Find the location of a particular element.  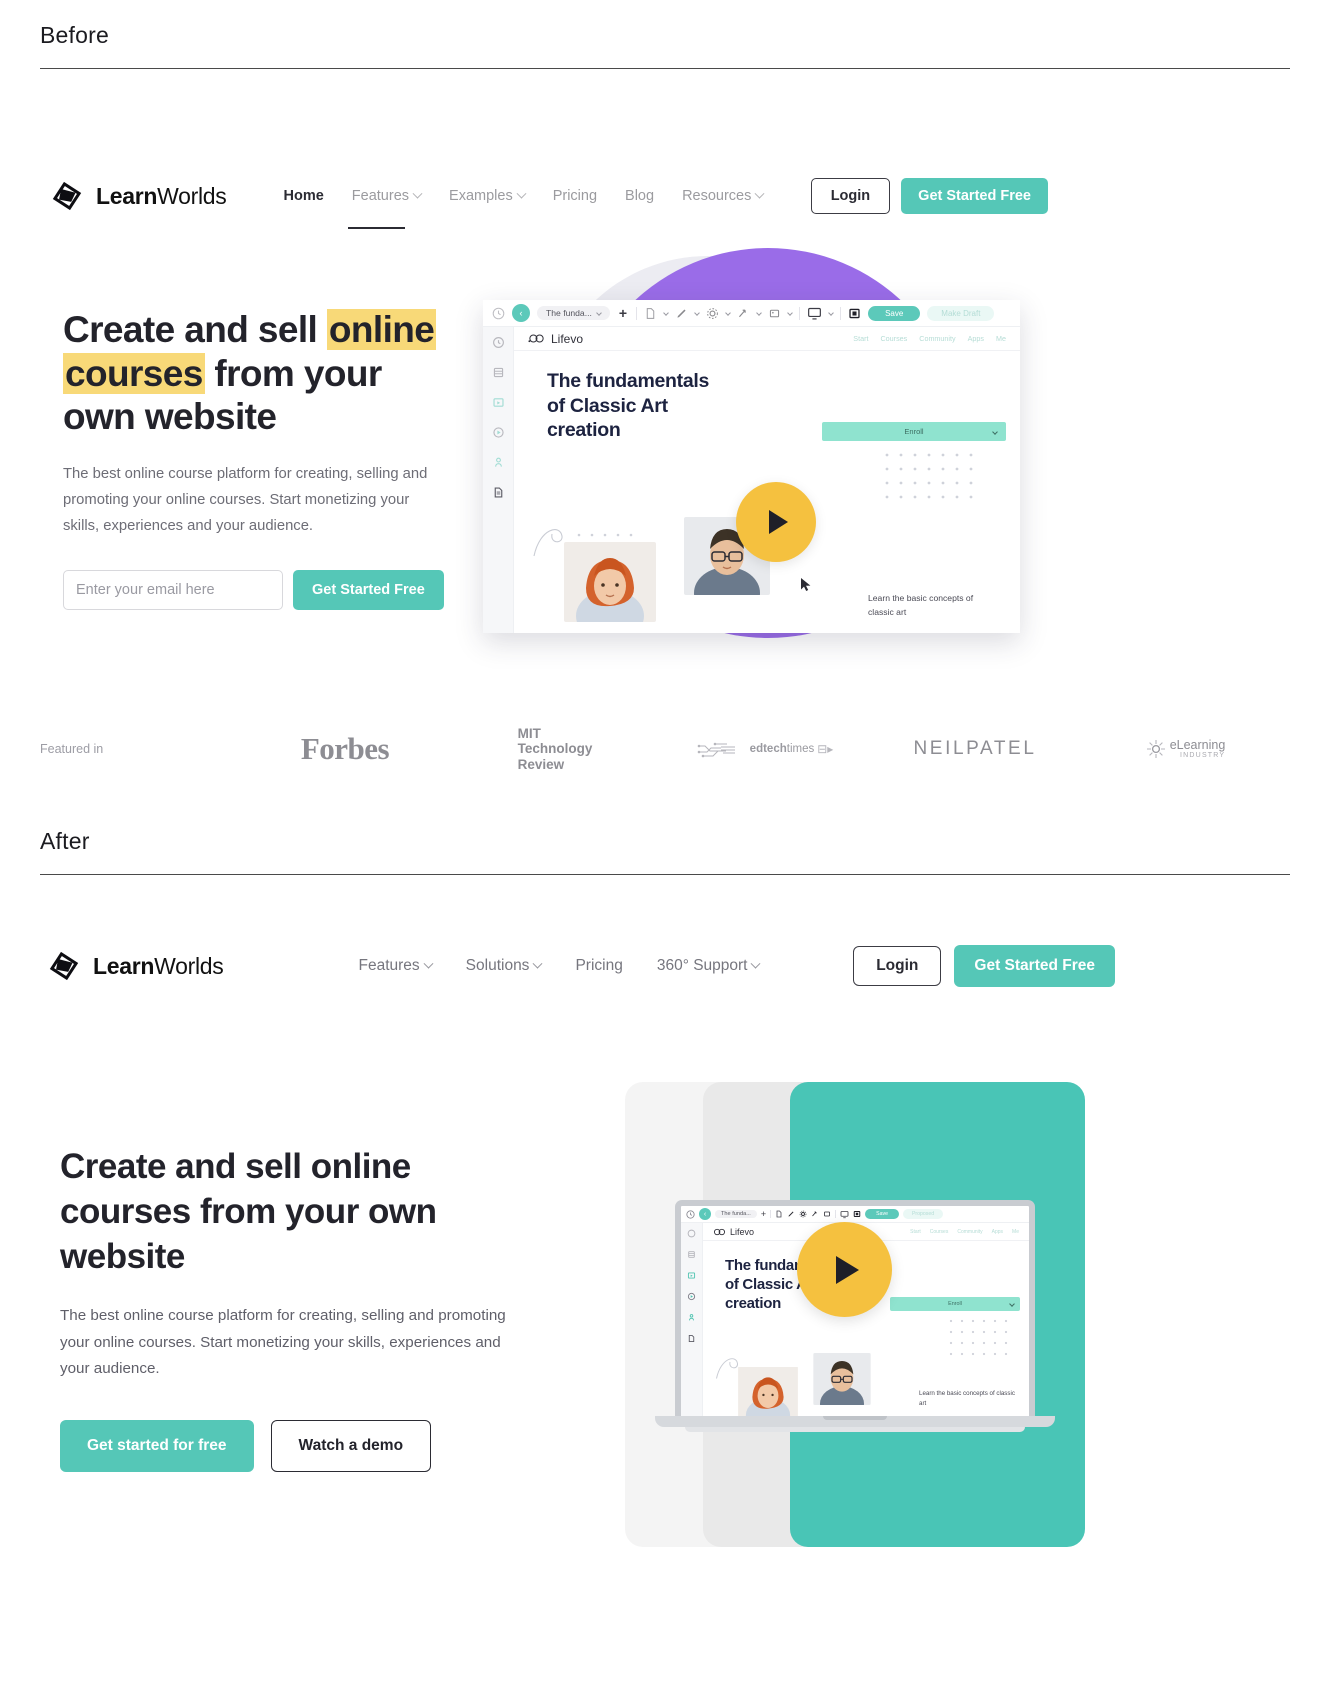

nav-item-360-support: 360° Support is located at coordinates (708, 966).